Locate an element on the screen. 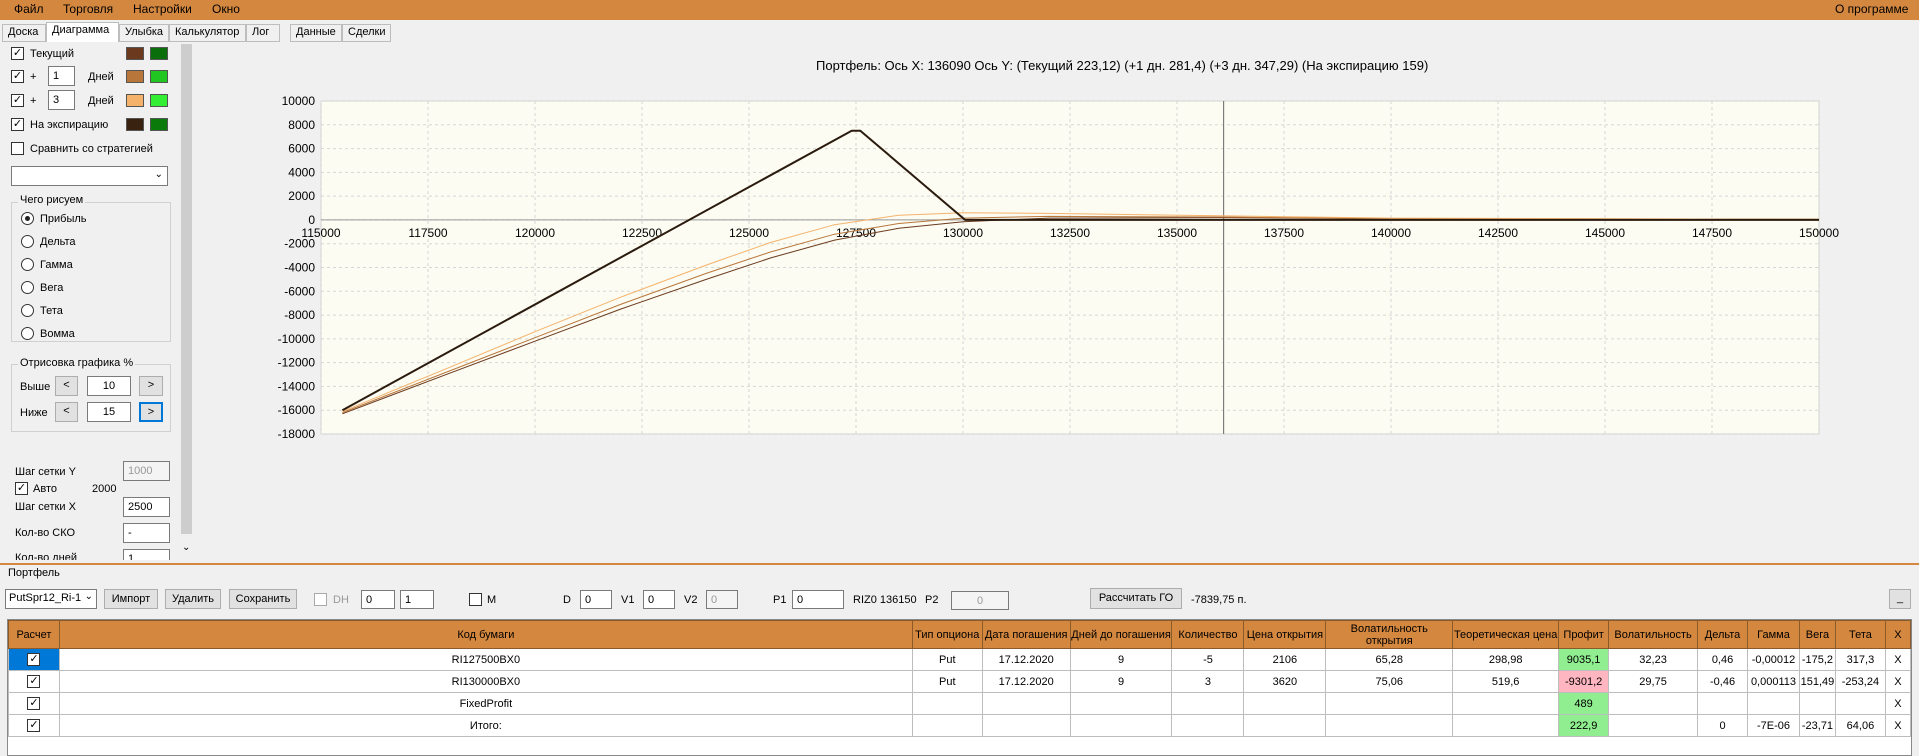 Image resolution: width=1919 pixels, height=756 pixels. above-increase-button: > is located at coordinates (151, 386).